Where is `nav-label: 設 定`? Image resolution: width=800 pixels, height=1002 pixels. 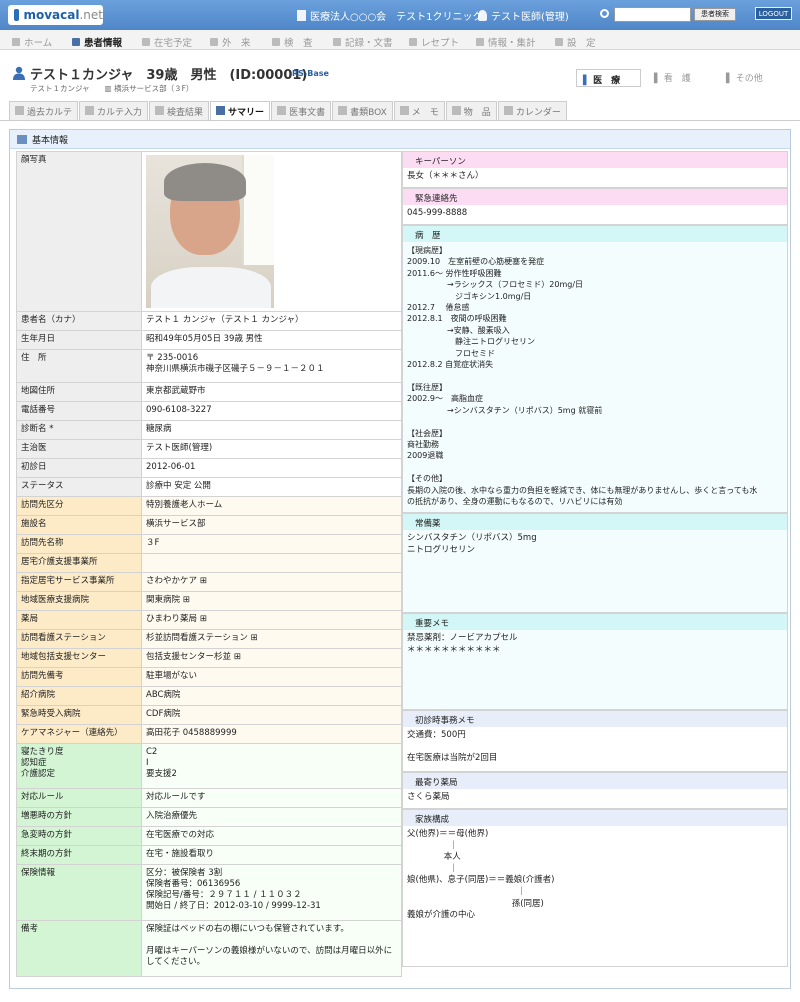 nav-label: 設 定 is located at coordinates (581, 43).